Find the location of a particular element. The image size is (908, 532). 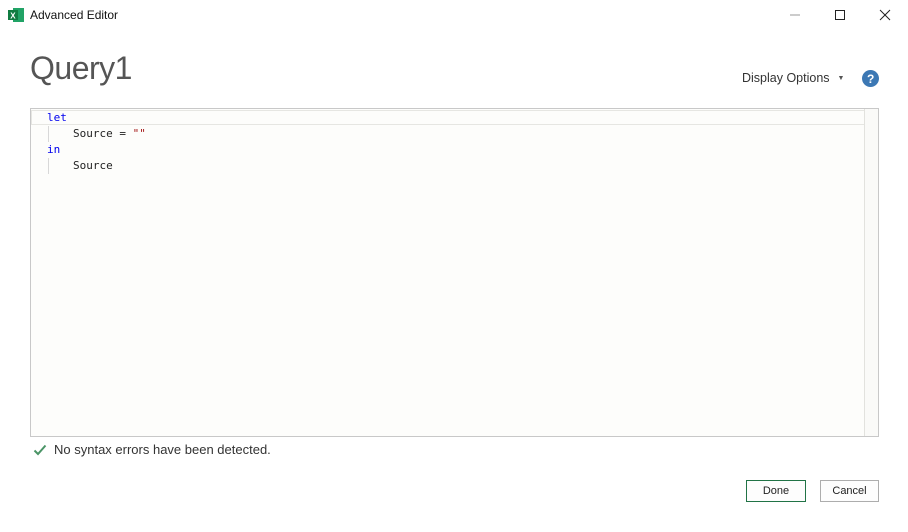

caret-down-icon: ▼ is located at coordinates (841, 78).